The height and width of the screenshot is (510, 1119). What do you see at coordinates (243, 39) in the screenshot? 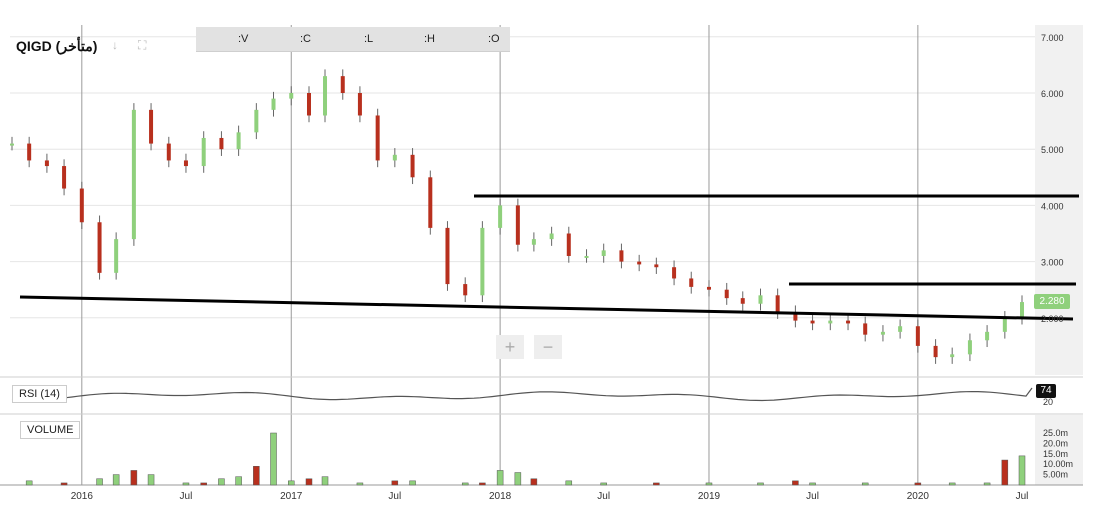
I see `ohlc-volume-label: :V` at bounding box center [243, 39].